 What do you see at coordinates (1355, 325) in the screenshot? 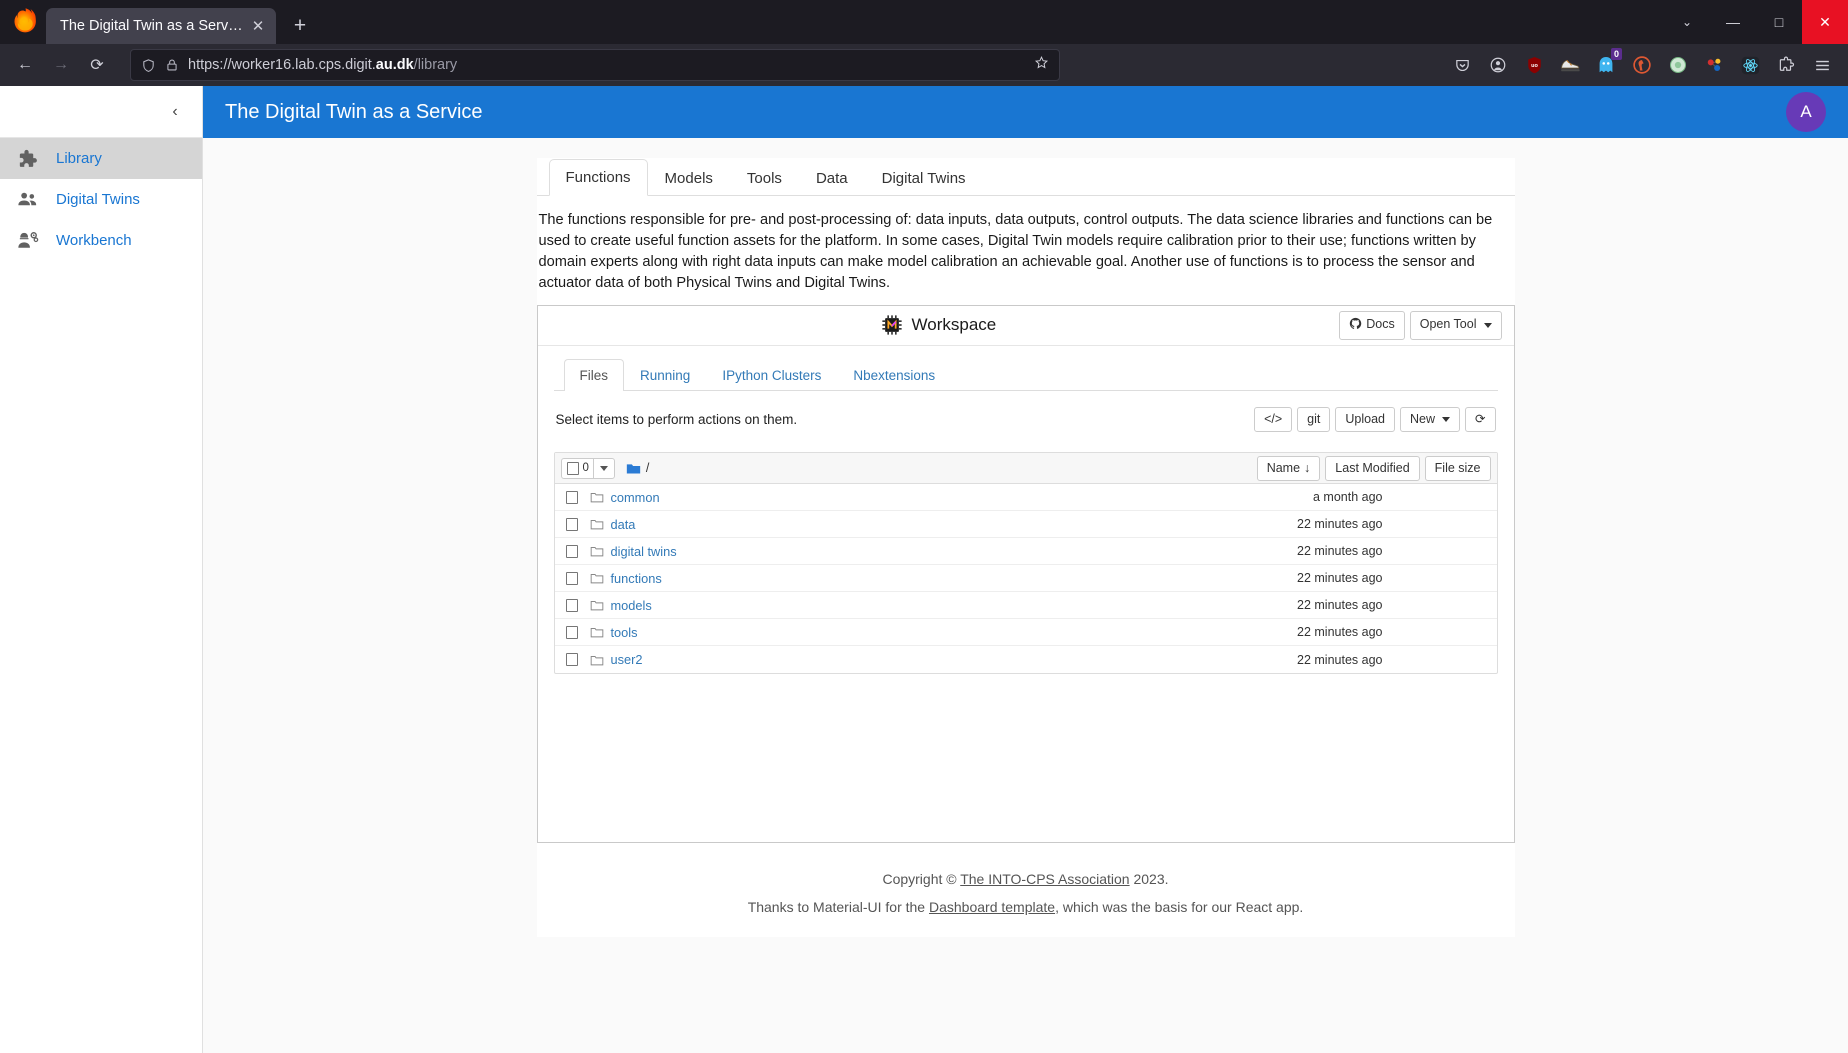
I see `github-icon` at bounding box center [1355, 325].